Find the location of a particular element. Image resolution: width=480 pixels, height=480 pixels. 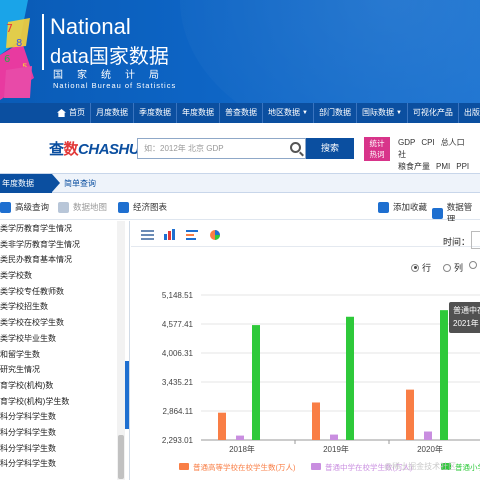

tooltip-line1: 普通中在校 is located at coordinates (466, 310).